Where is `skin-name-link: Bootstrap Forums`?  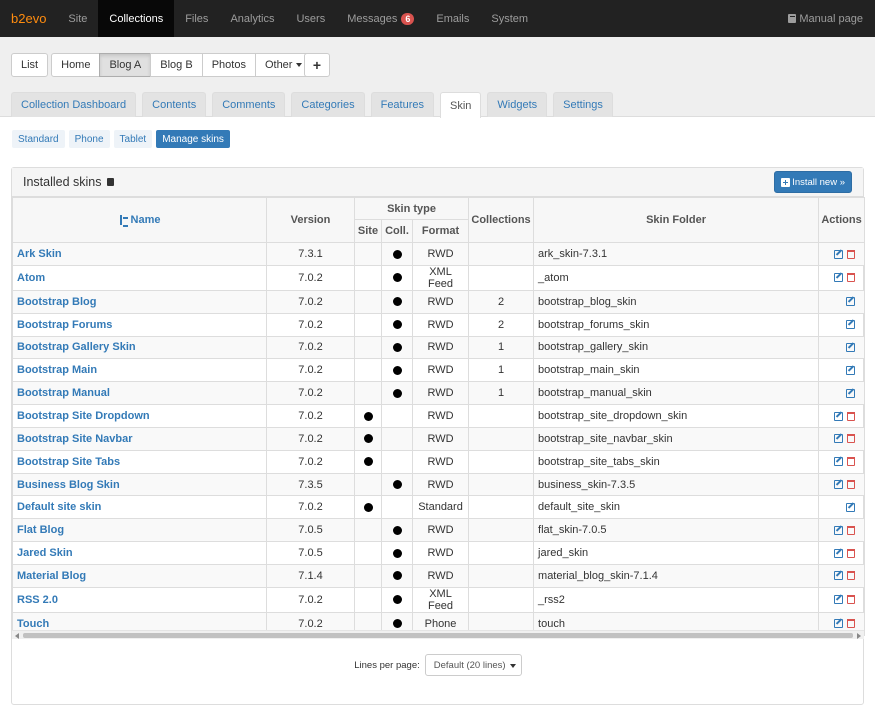 skin-name-link: Bootstrap Forums is located at coordinates (139, 324).